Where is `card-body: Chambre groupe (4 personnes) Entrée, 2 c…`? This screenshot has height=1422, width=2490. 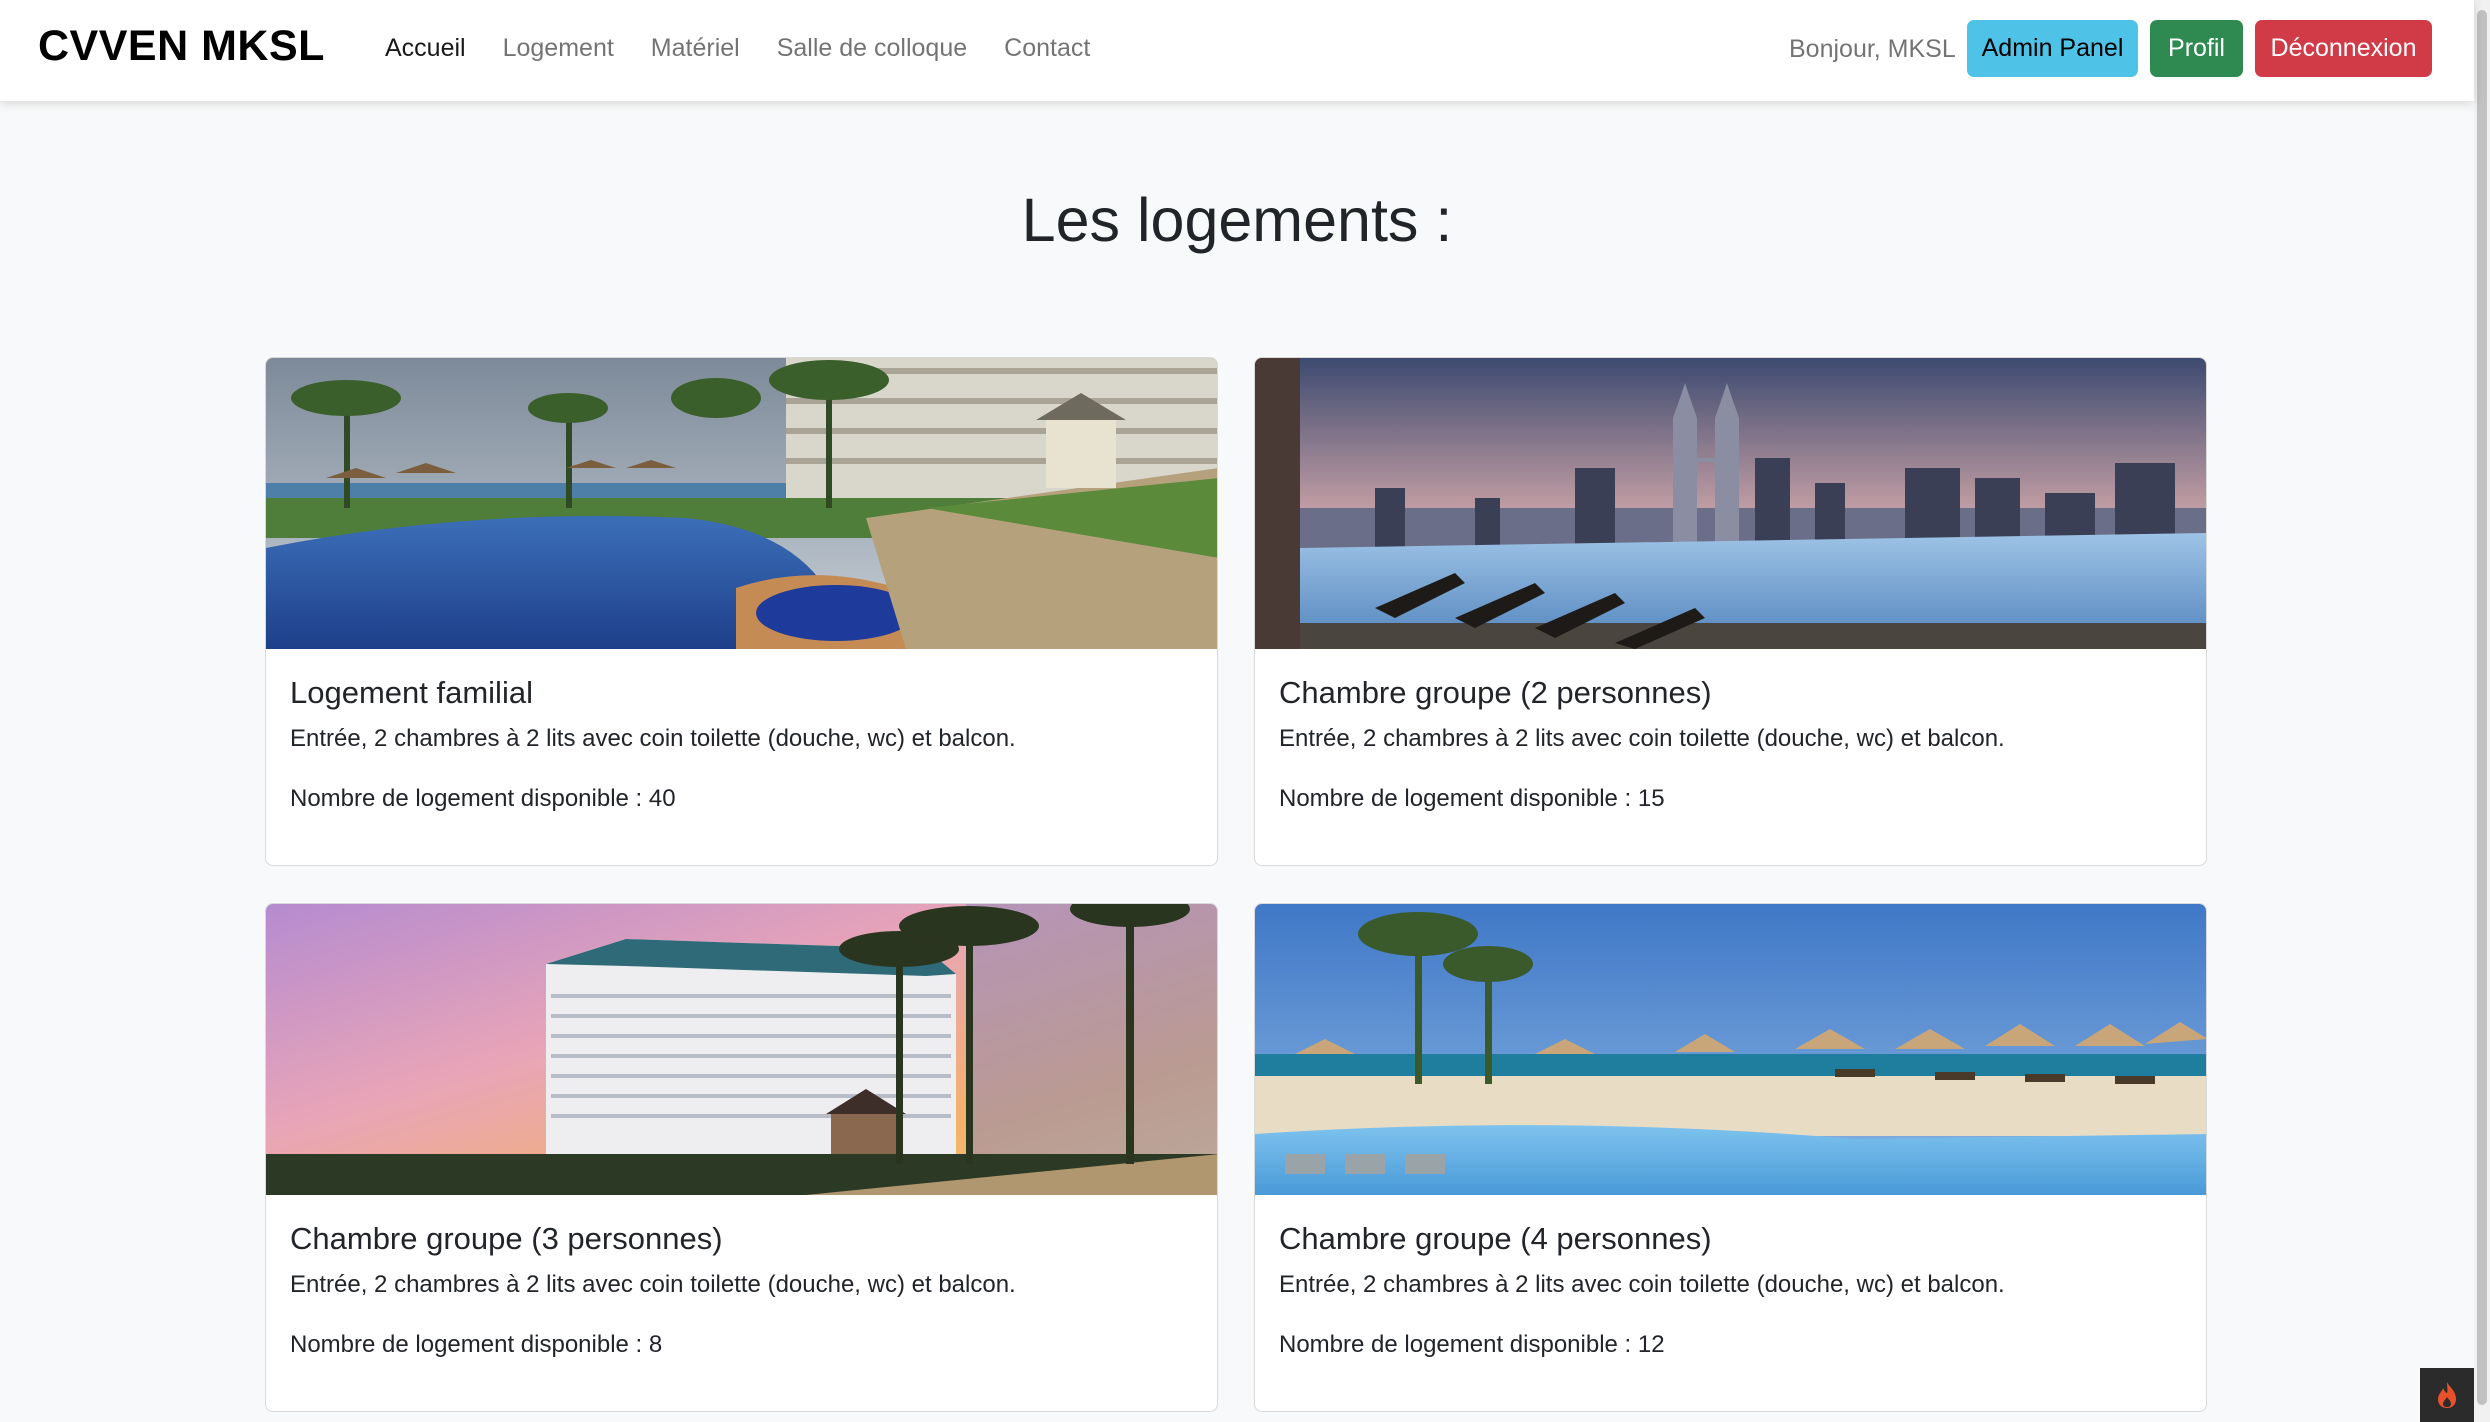
card-body: Chambre groupe (4 personnes) Entrée, 2 c… is located at coordinates (1730, 1290).